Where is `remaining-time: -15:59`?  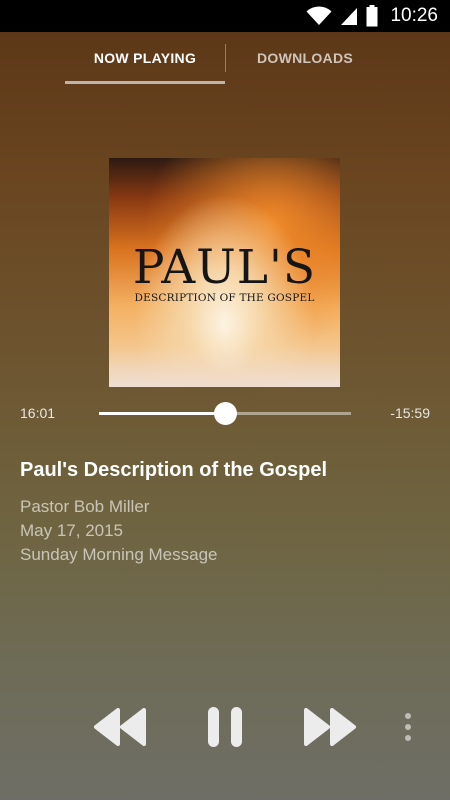
remaining-time: -15:59 is located at coordinates (410, 413).